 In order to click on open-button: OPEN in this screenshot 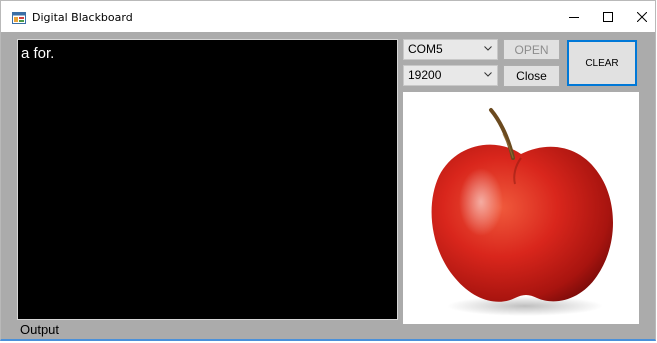, I will do `click(531, 49)`.